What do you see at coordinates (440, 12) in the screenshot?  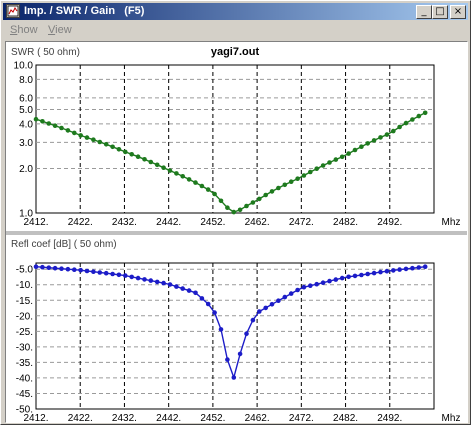 I see `maximize-button: □` at bounding box center [440, 12].